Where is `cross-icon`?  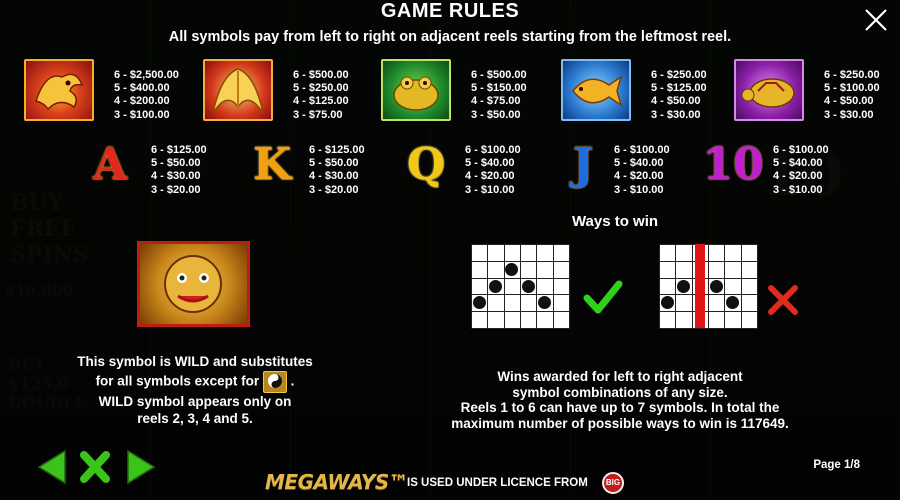 cross-icon is located at coordinates (783, 300).